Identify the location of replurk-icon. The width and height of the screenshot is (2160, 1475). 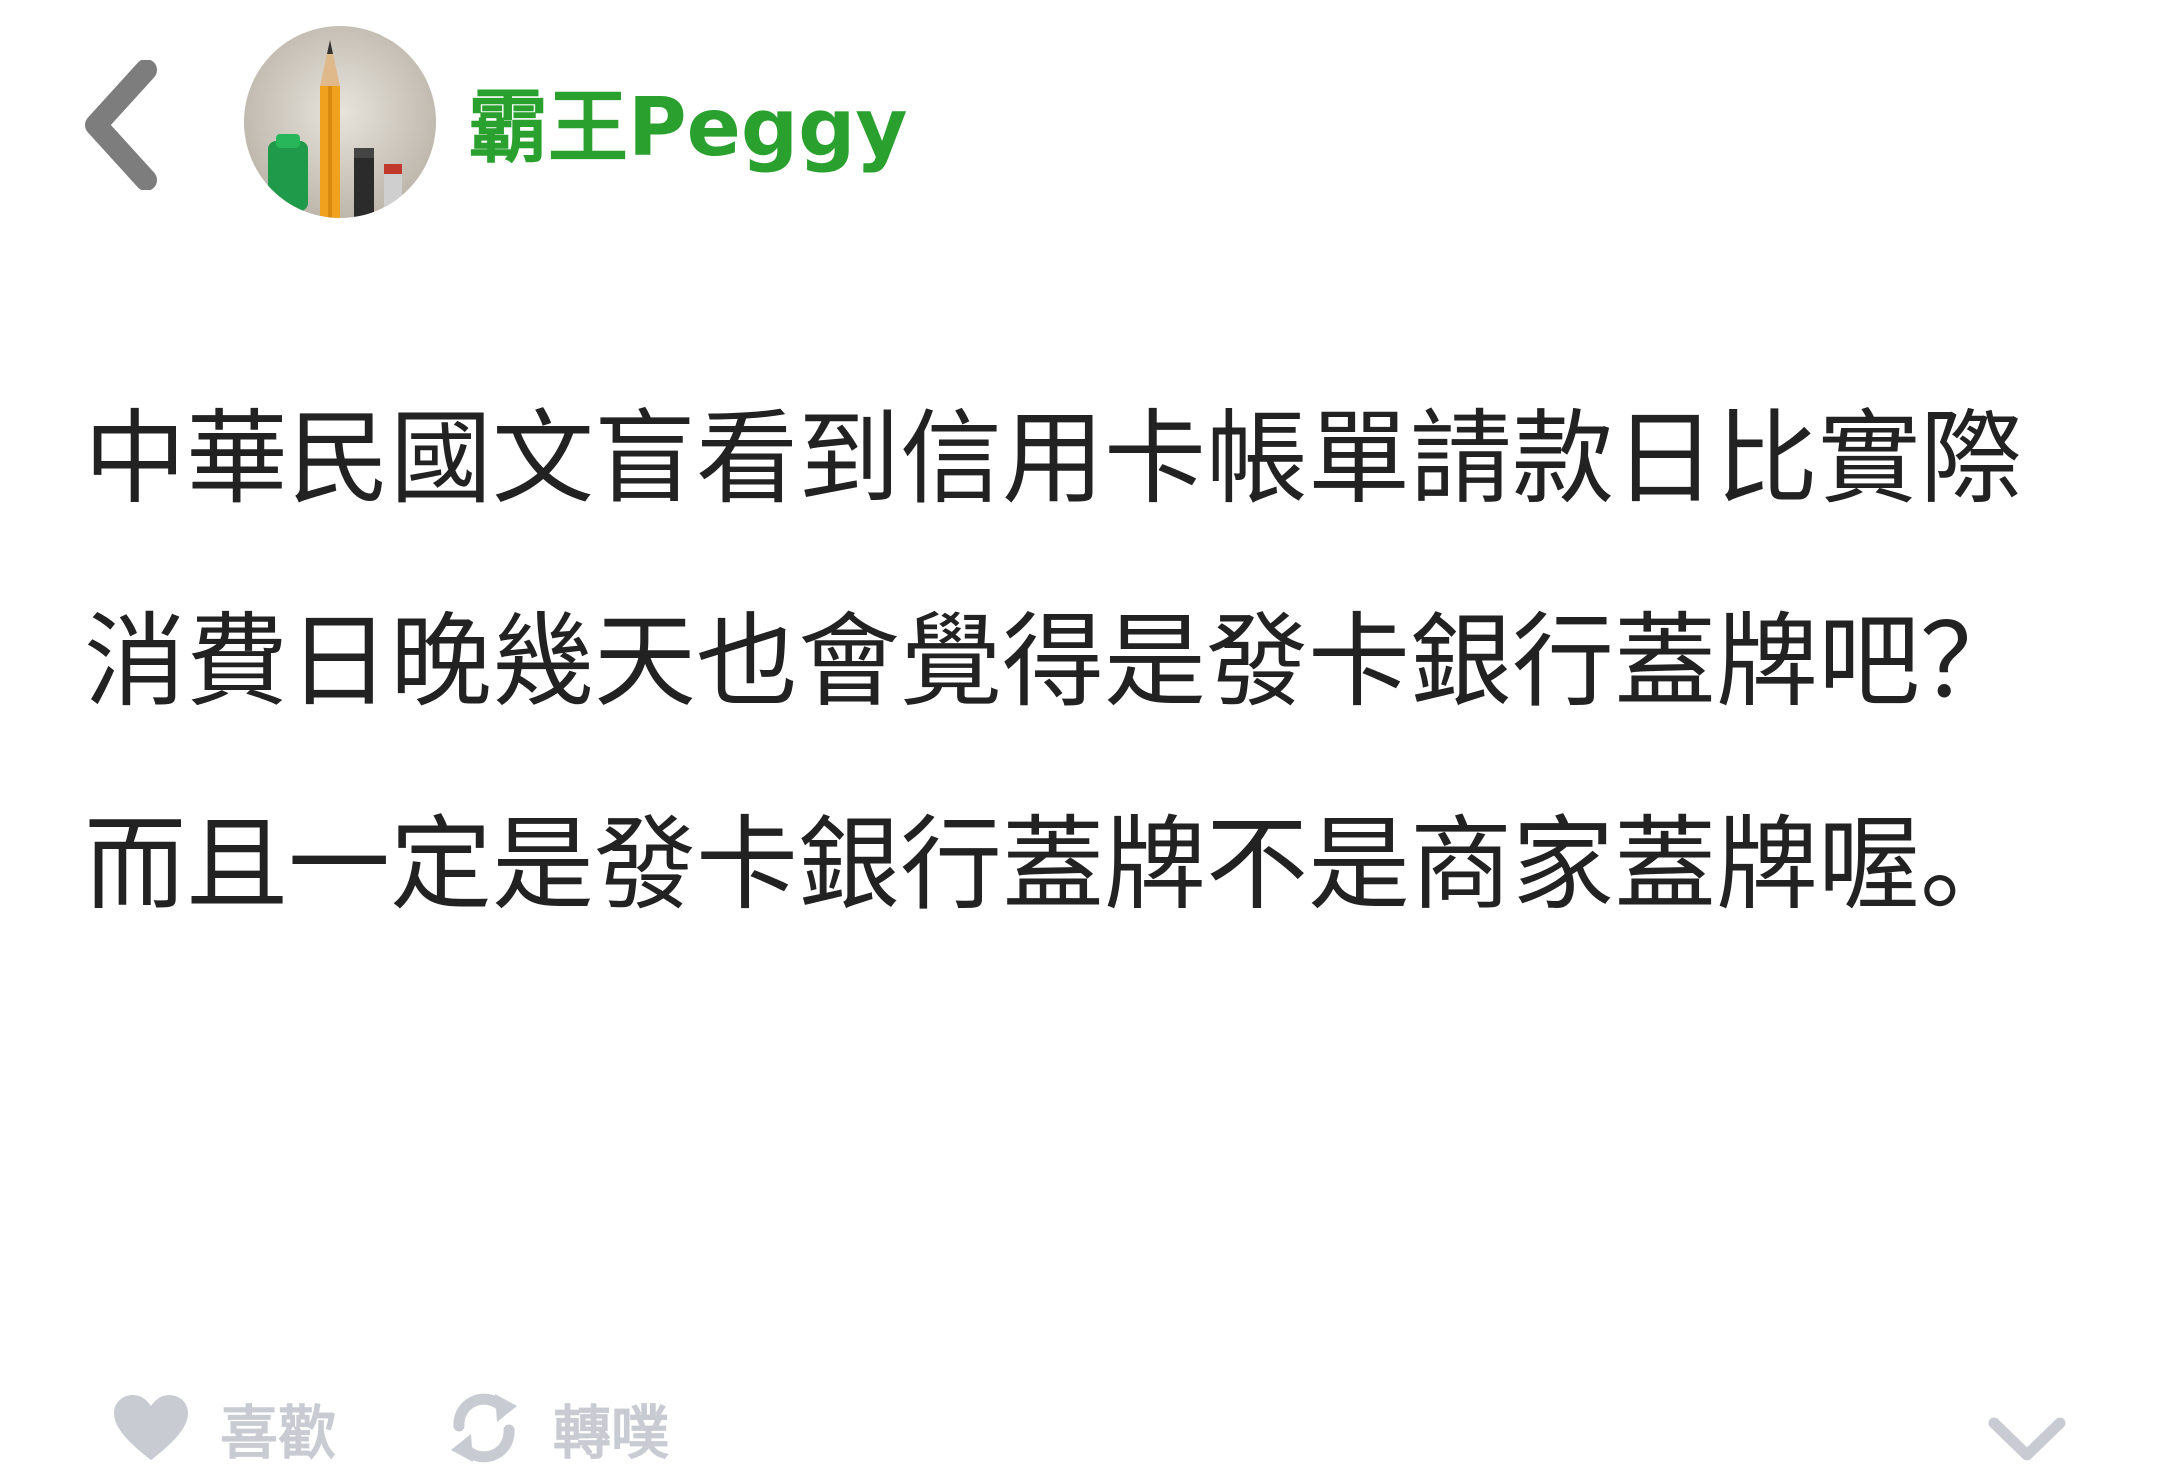
(484, 1427).